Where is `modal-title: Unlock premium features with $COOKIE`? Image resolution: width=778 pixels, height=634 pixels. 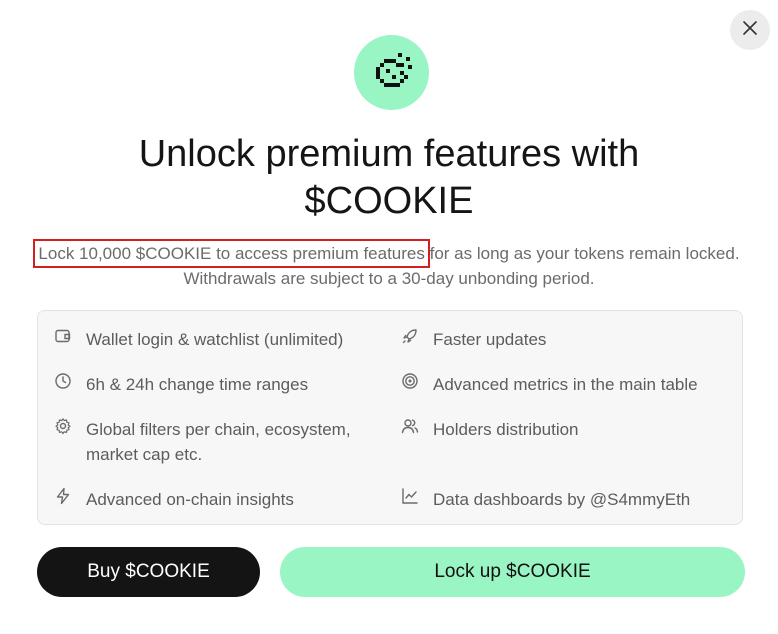 modal-title: Unlock premium features with $COOKIE is located at coordinates (389, 177).